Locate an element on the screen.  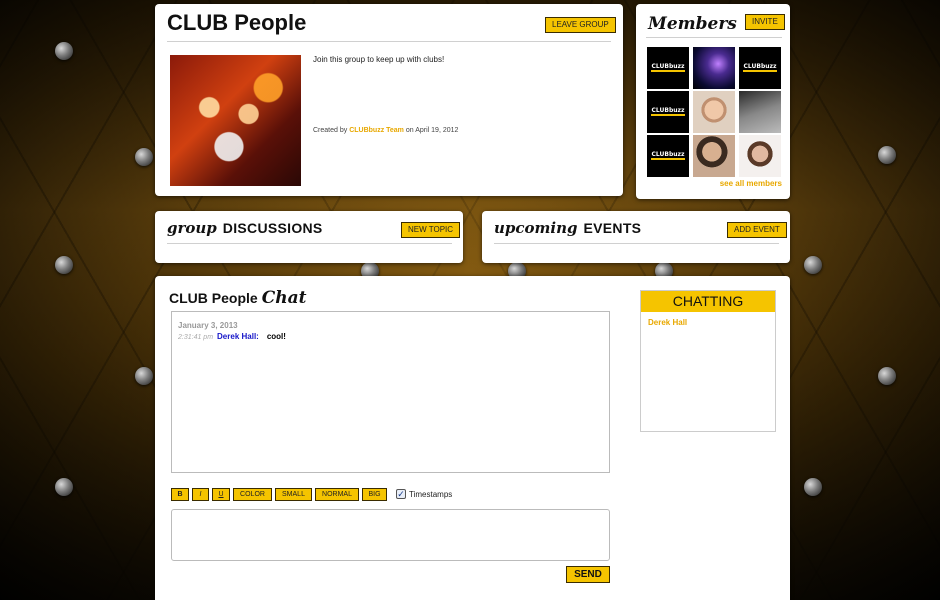
created-prefix: Created by is located at coordinates (330, 130).